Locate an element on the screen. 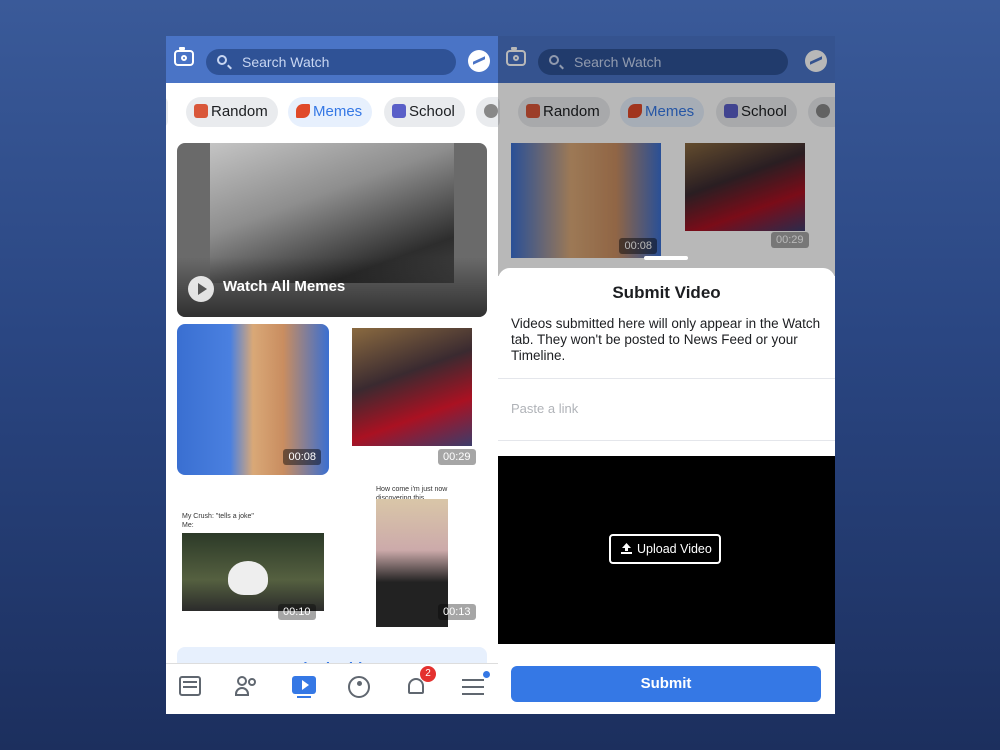 The height and width of the screenshot is (750, 1000). top-bar: Search Watch is located at coordinates (332, 59).